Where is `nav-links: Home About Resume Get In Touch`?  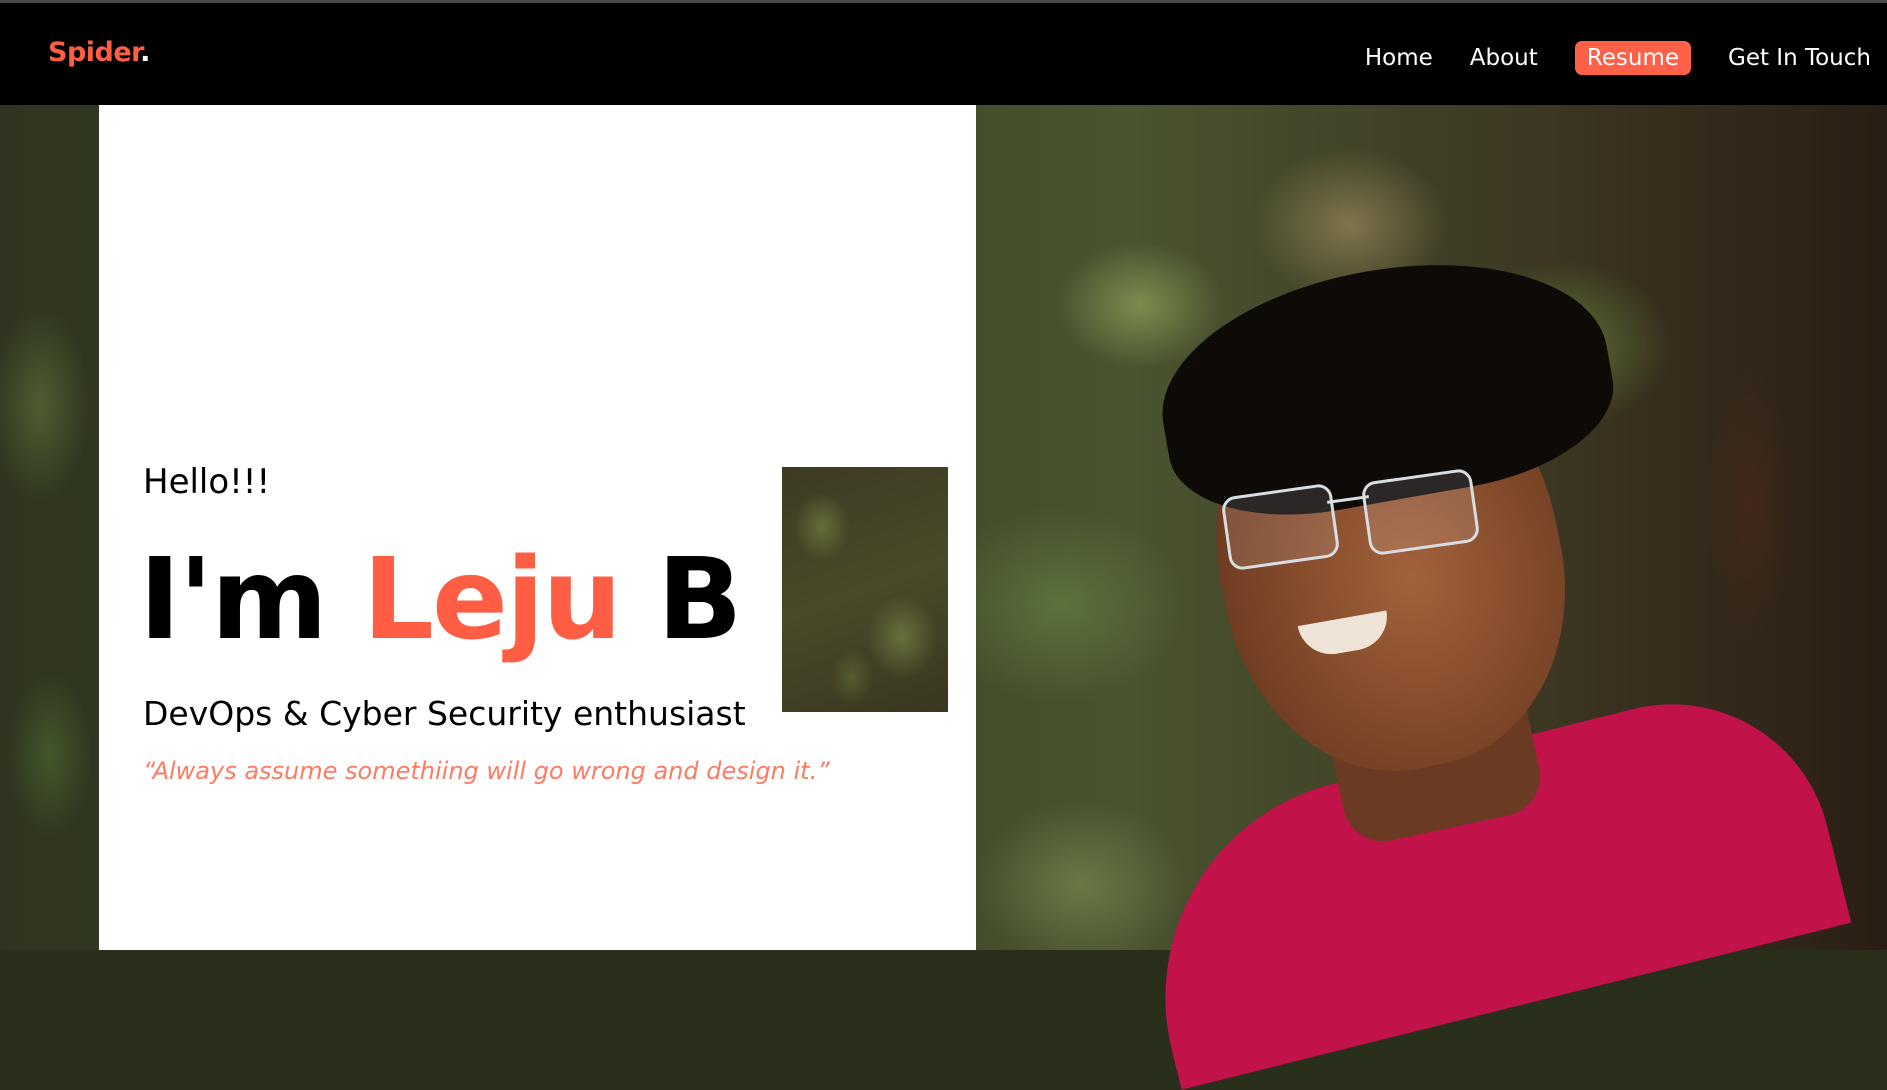
nav-links: Home About Resume Get In Touch is located at coordinates (1599, 58).